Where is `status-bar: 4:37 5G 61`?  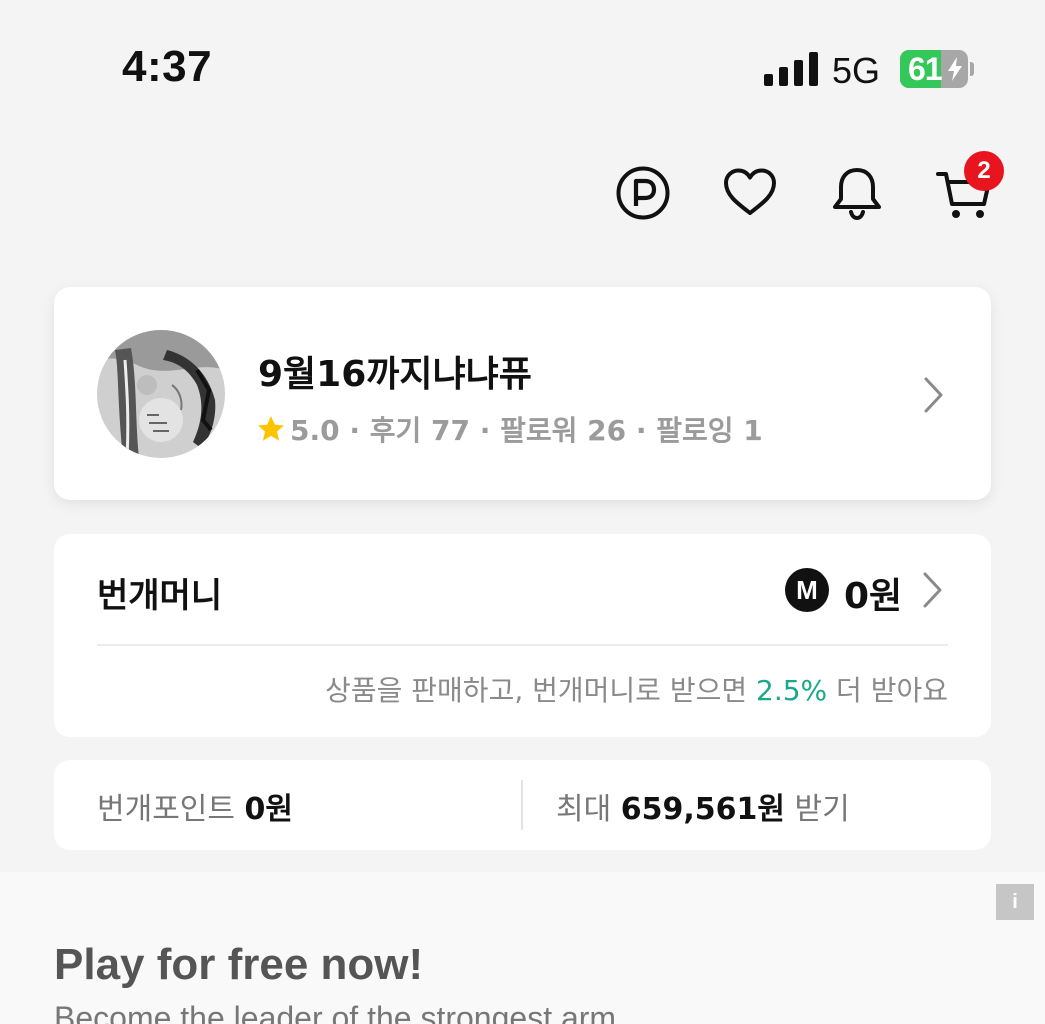 status-bar: 4:37 5G 61 is located at coordinates (522, 70).